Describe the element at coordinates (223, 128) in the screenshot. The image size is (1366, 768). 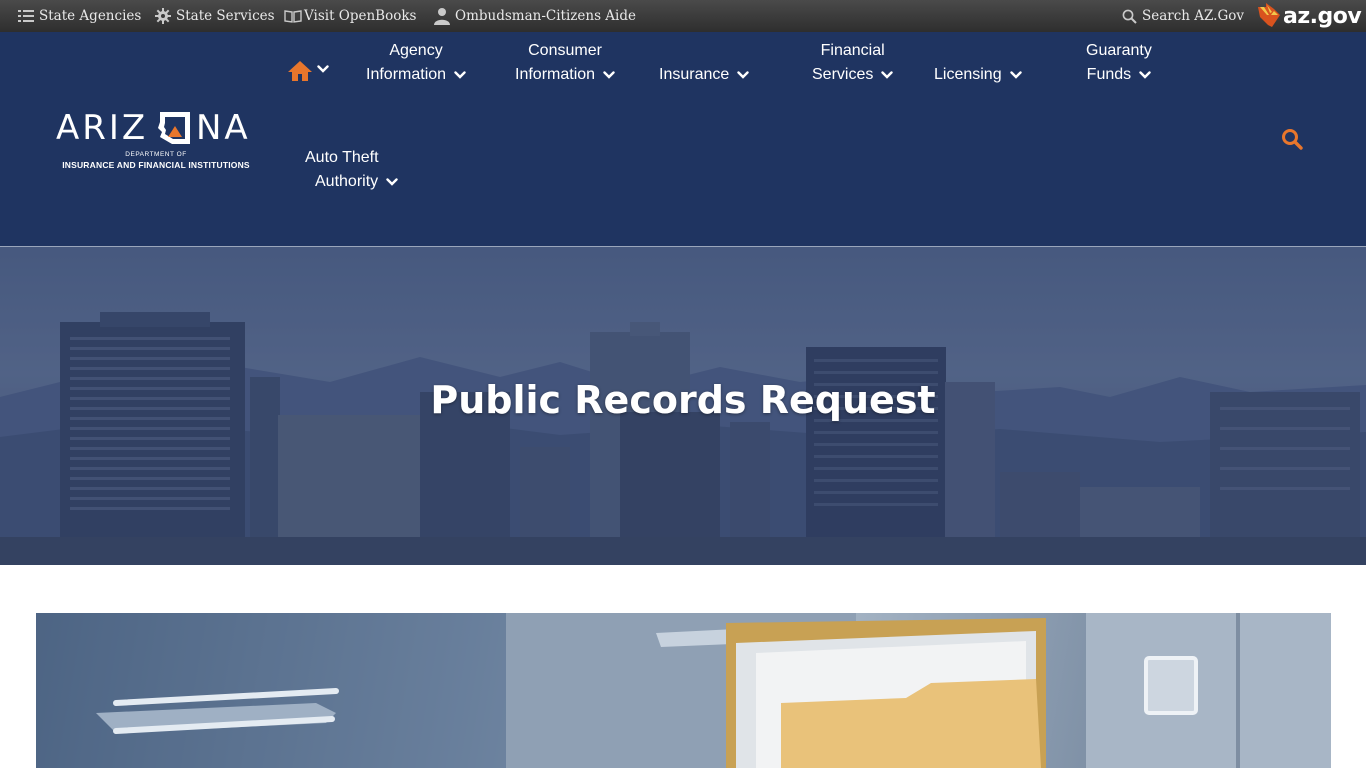
I see `logo-word-right: NA` at that location.